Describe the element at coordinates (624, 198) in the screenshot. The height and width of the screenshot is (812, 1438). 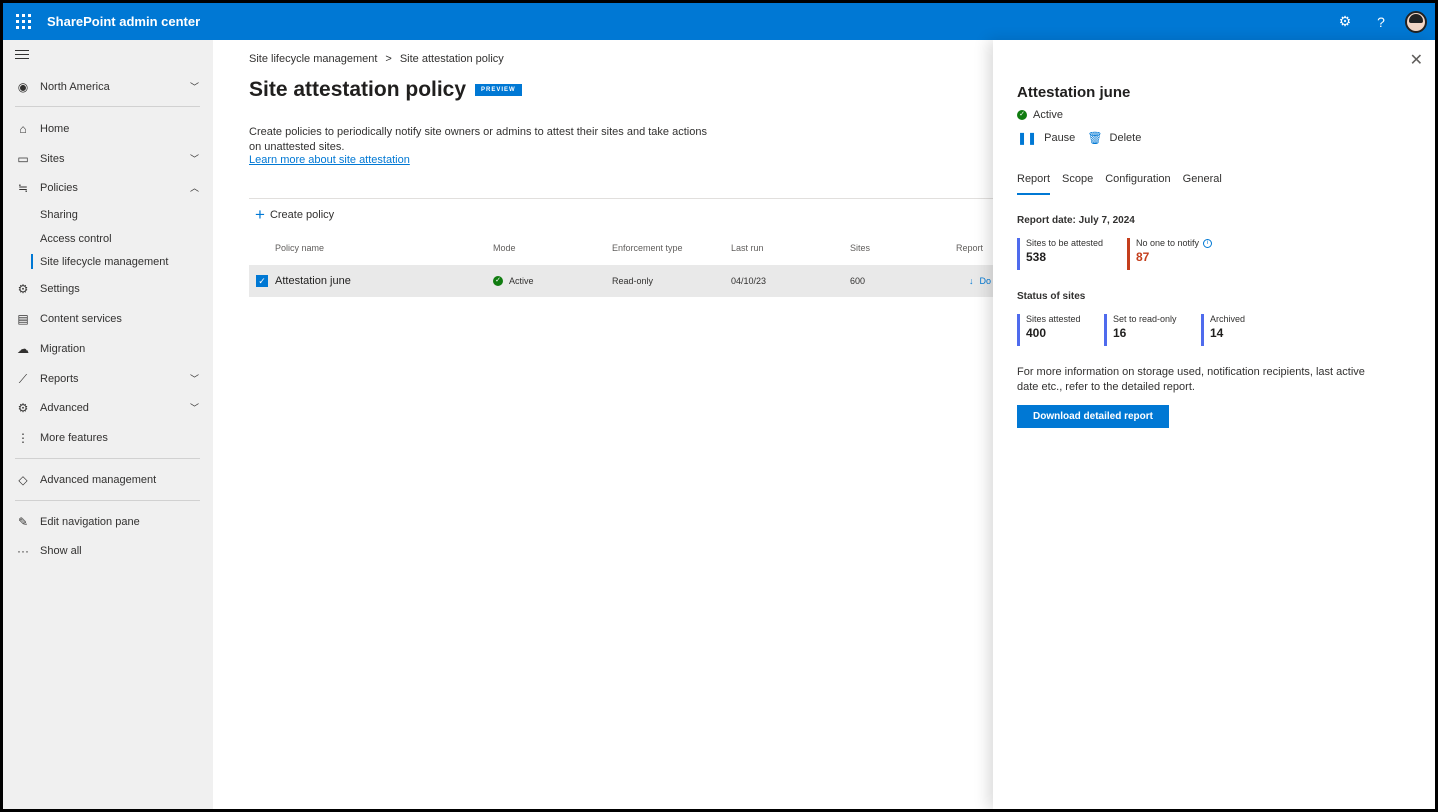
I see `command-bar-divider` at that location.